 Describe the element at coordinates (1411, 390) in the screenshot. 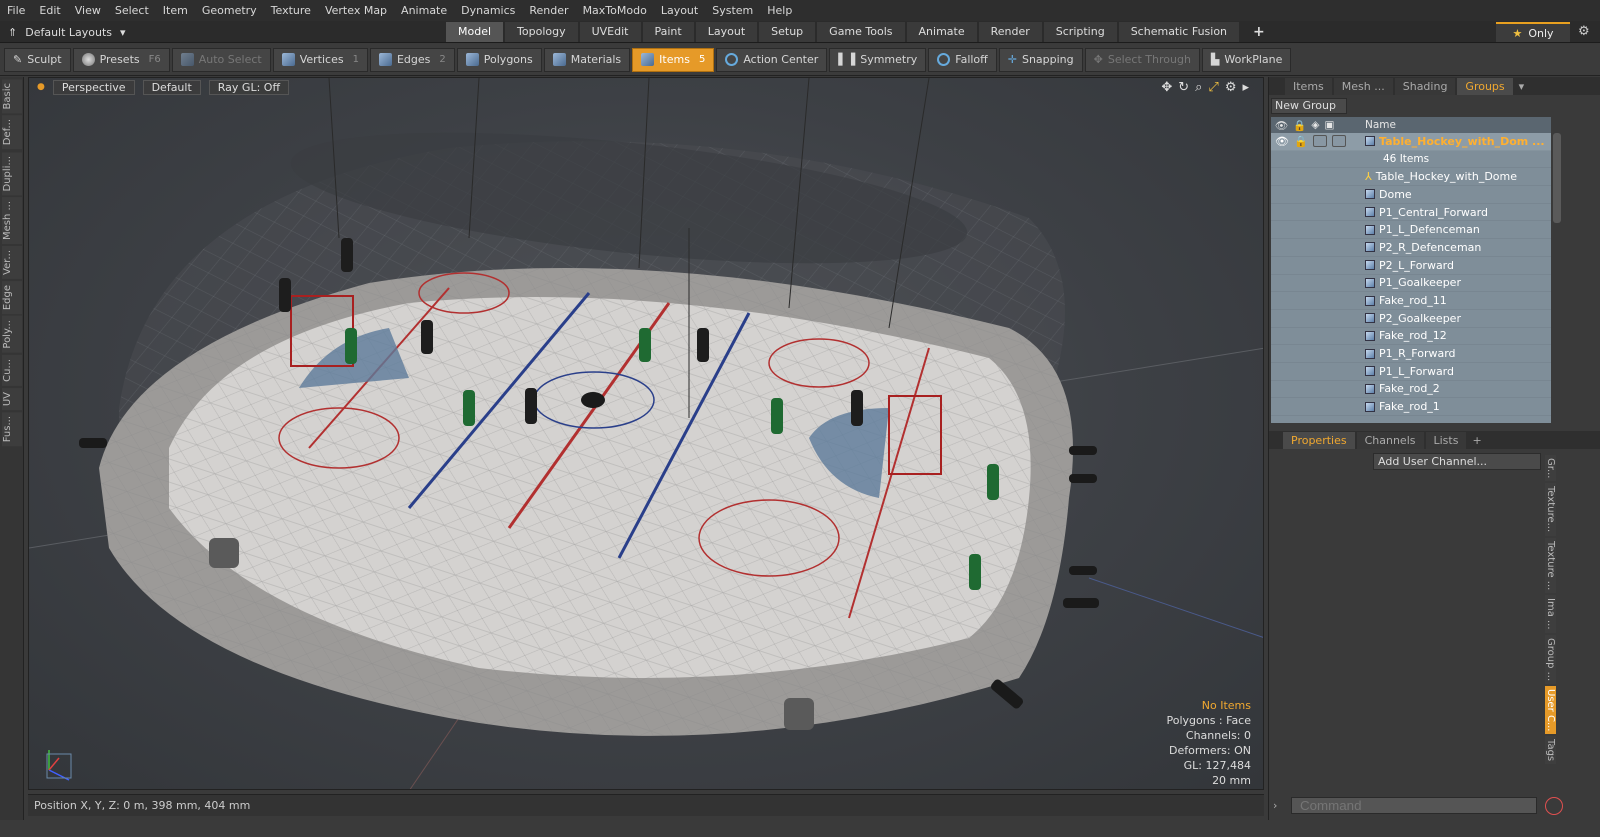

I see `tree-row: Fake_rod_2` at that location.